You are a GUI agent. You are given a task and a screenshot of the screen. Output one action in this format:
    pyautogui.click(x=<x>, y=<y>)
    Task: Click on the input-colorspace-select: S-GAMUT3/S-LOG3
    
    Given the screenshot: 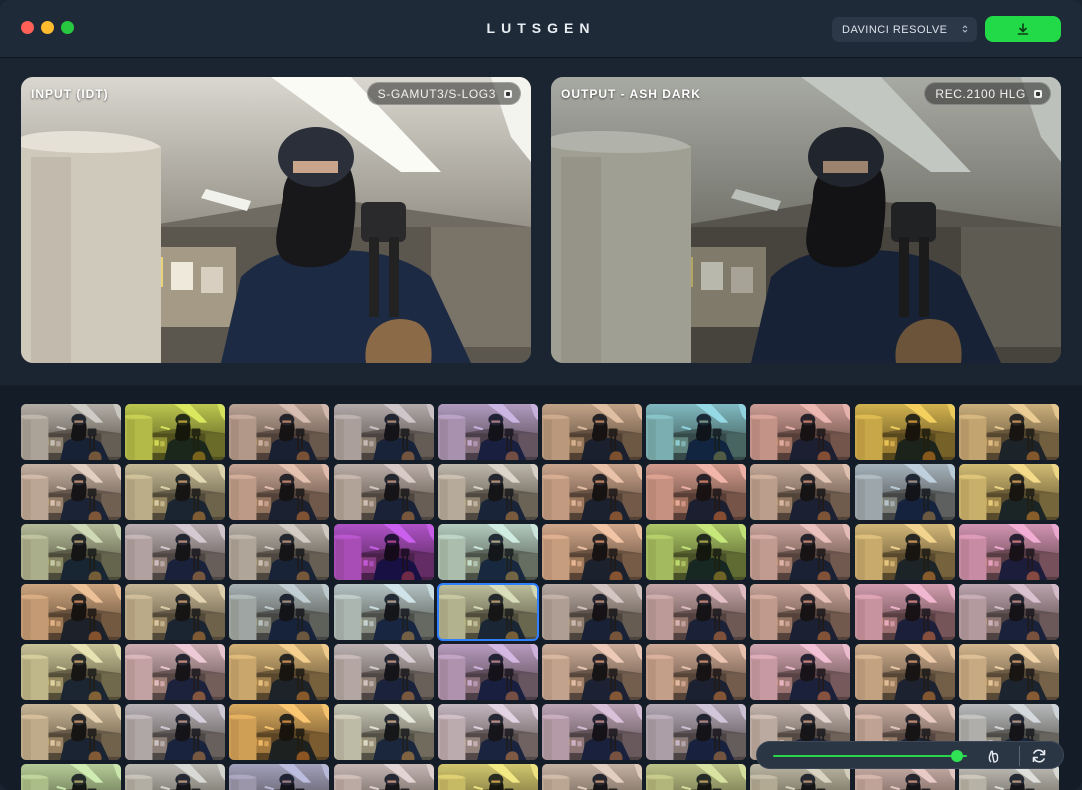 What is the action you would take?
    pyautogui.click(x=443, y=93)
    